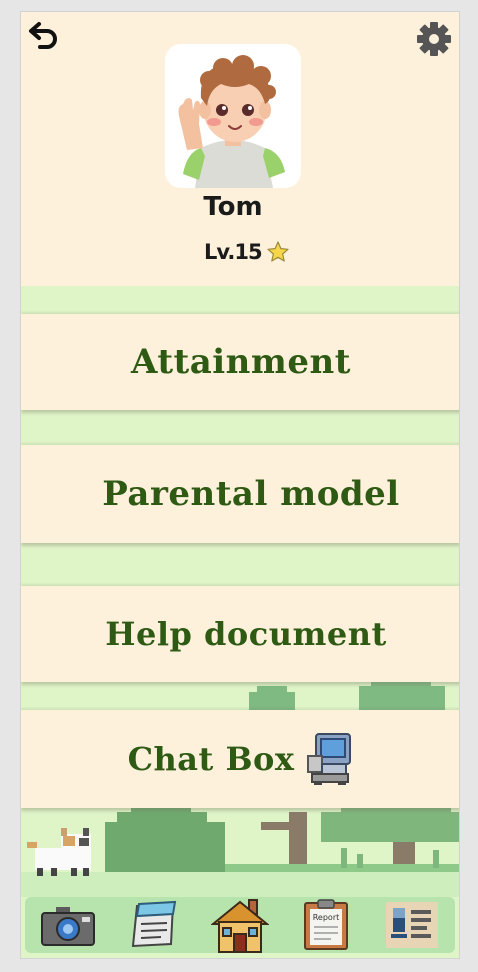  What do you see at coordinates (233, 252) in the screenshot?
I see `user-level: Lv.15` at bounding box center [233, 252].